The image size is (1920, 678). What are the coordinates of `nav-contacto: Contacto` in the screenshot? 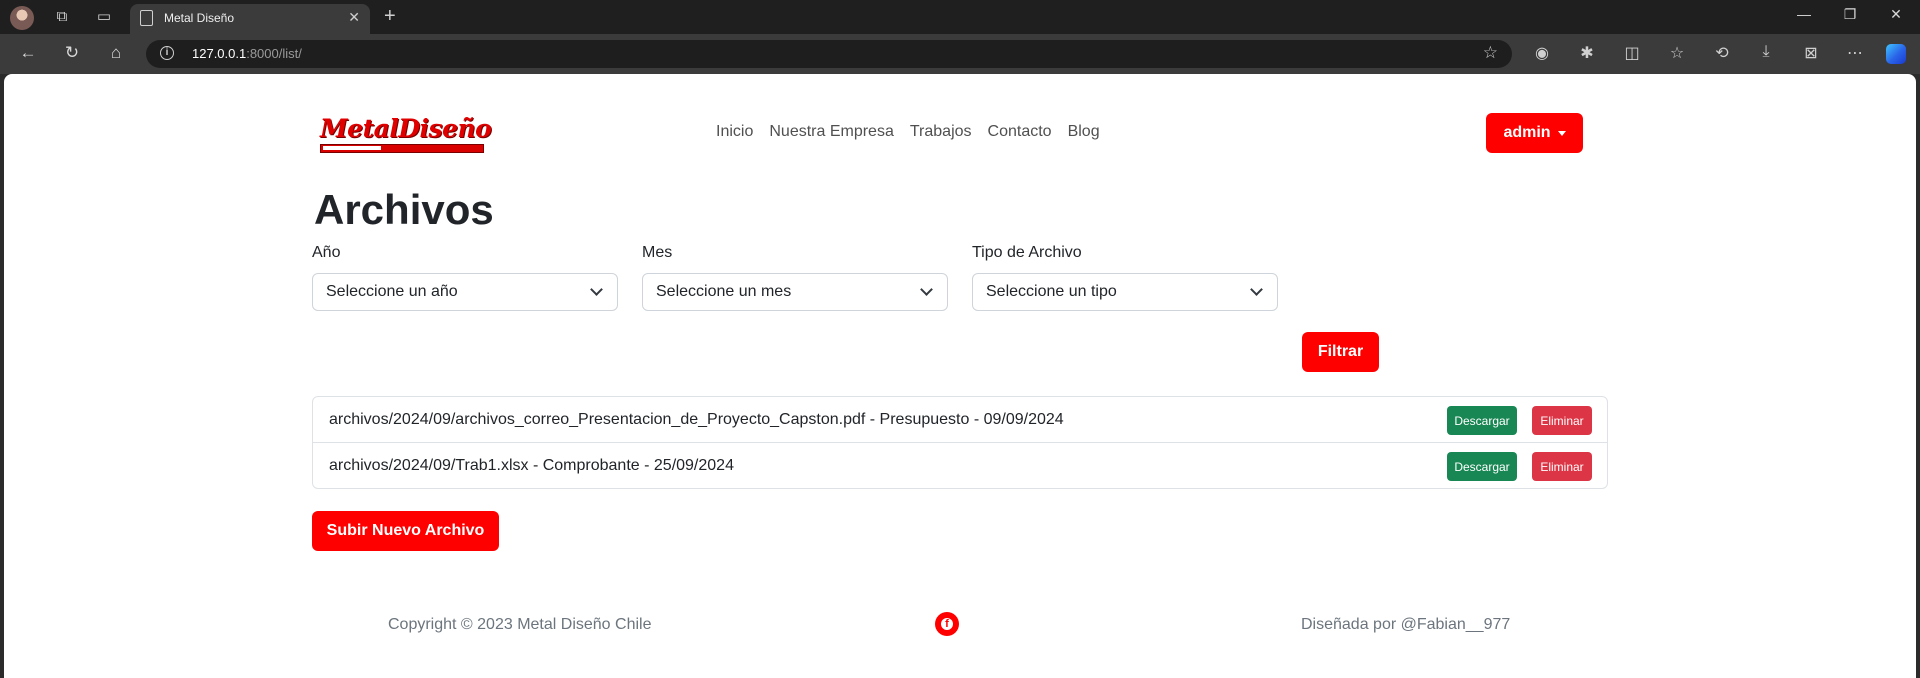 It's located at (1020, 132).